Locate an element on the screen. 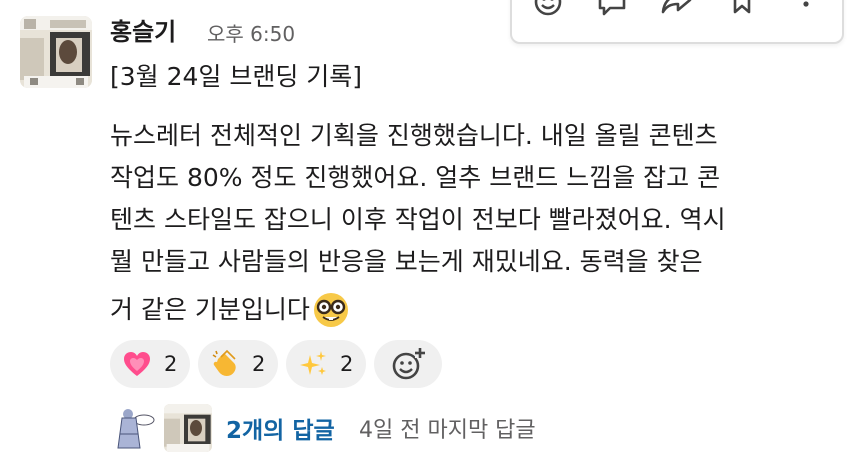 The height and width of the screenshot is (466, 852). sparkles-icon is located at coordinates (313, 363).